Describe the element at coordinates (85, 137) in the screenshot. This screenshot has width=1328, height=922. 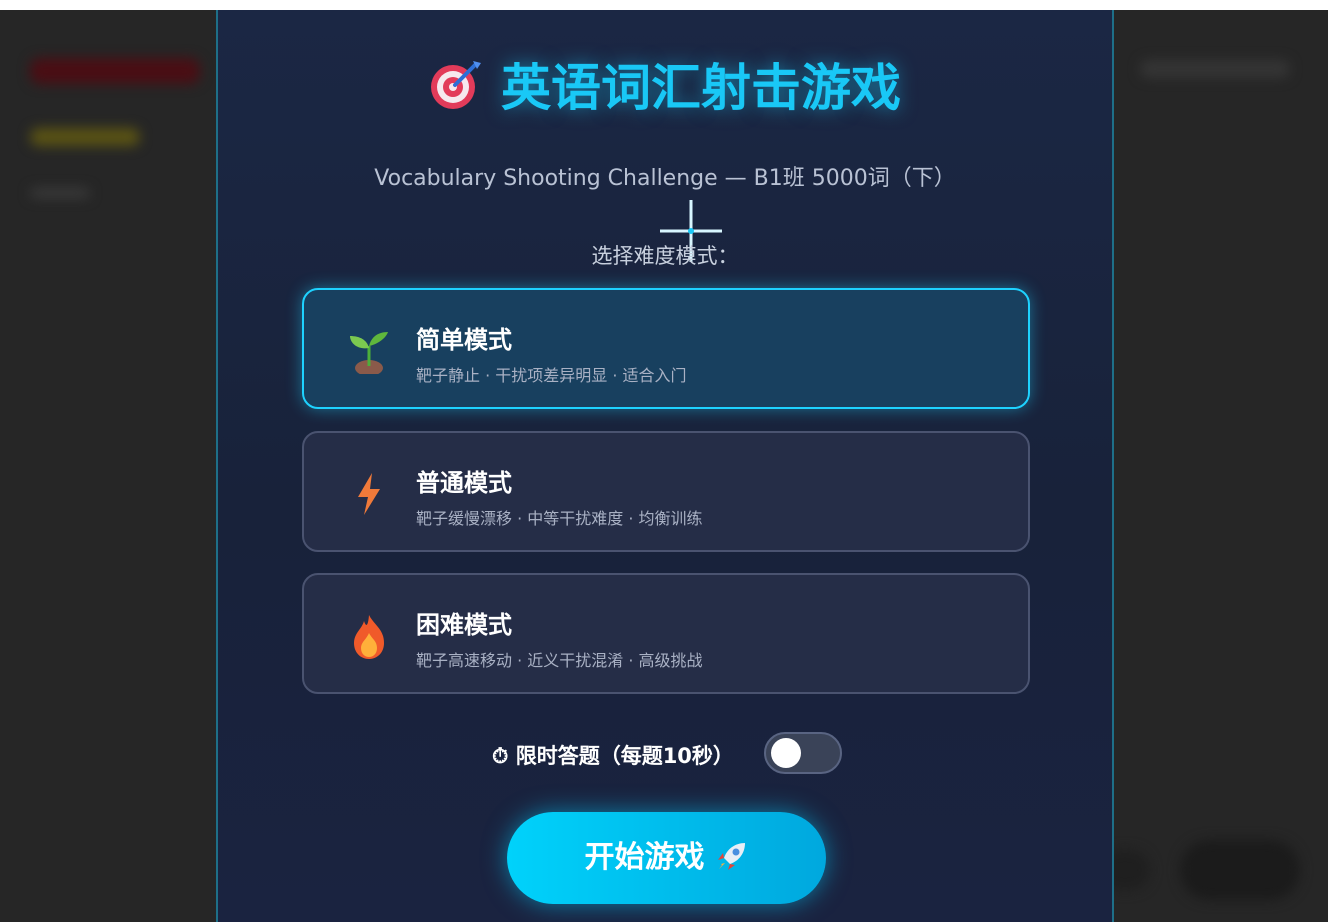
I see `blurred-badge` at that location.